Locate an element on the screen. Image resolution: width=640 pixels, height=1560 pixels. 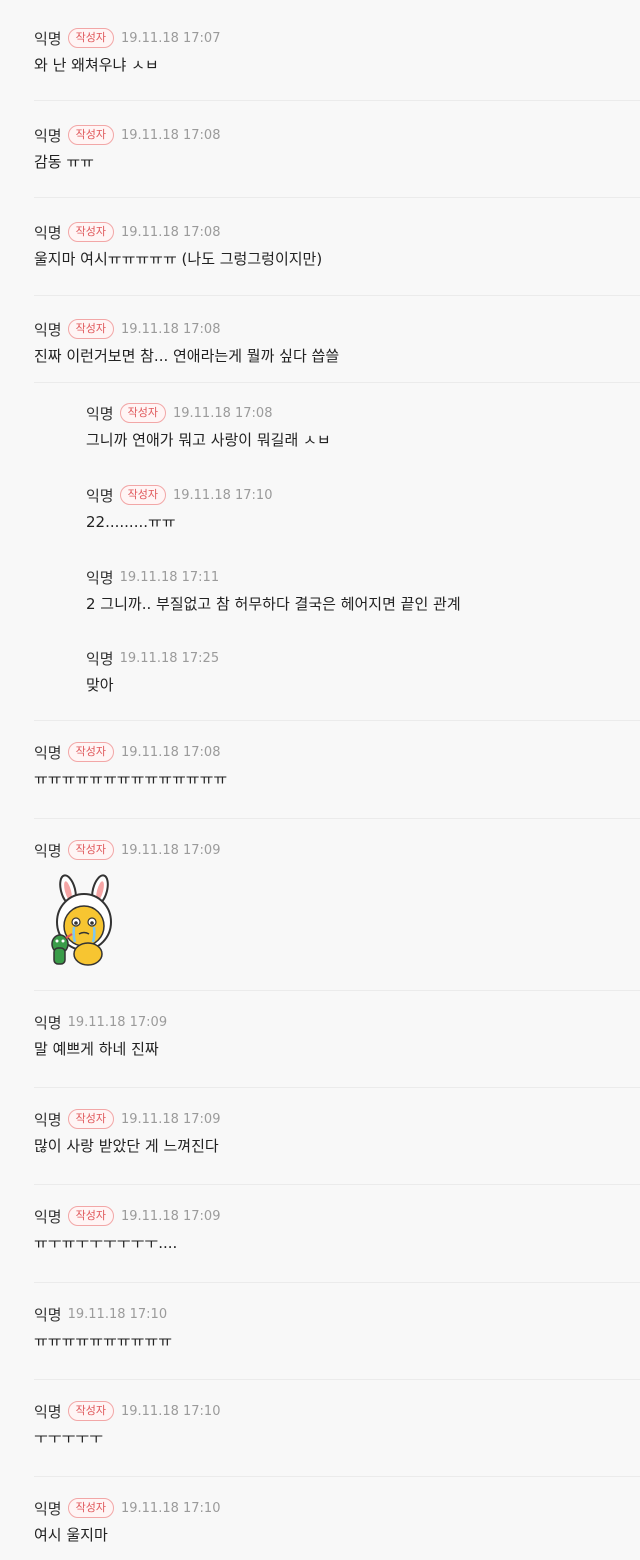
comment-timestamp: 19.11.18 17:07 is located at coordinates (170, 38).